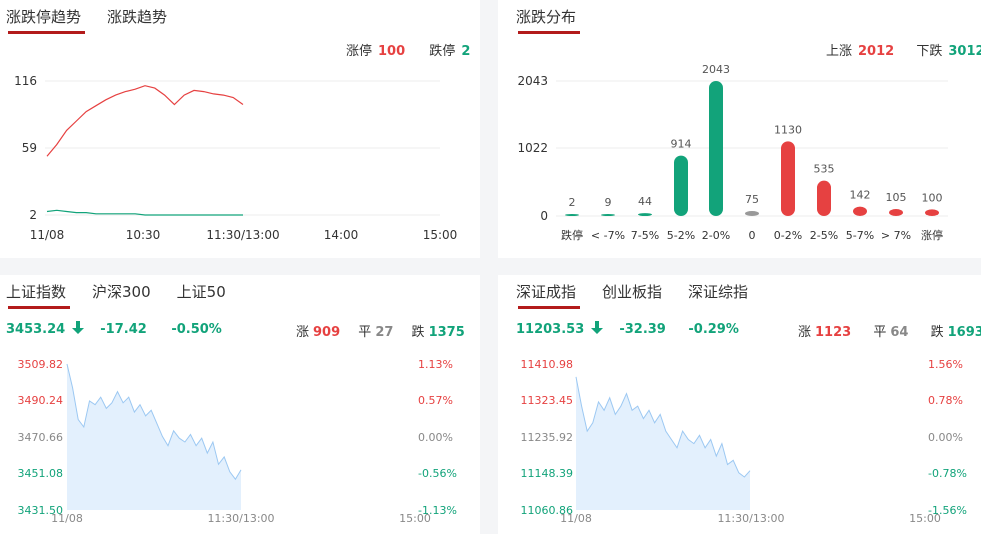  Describe the element at coordinates (645, 201) in the screenshot. I see `bar-value-label: 44` at that location.